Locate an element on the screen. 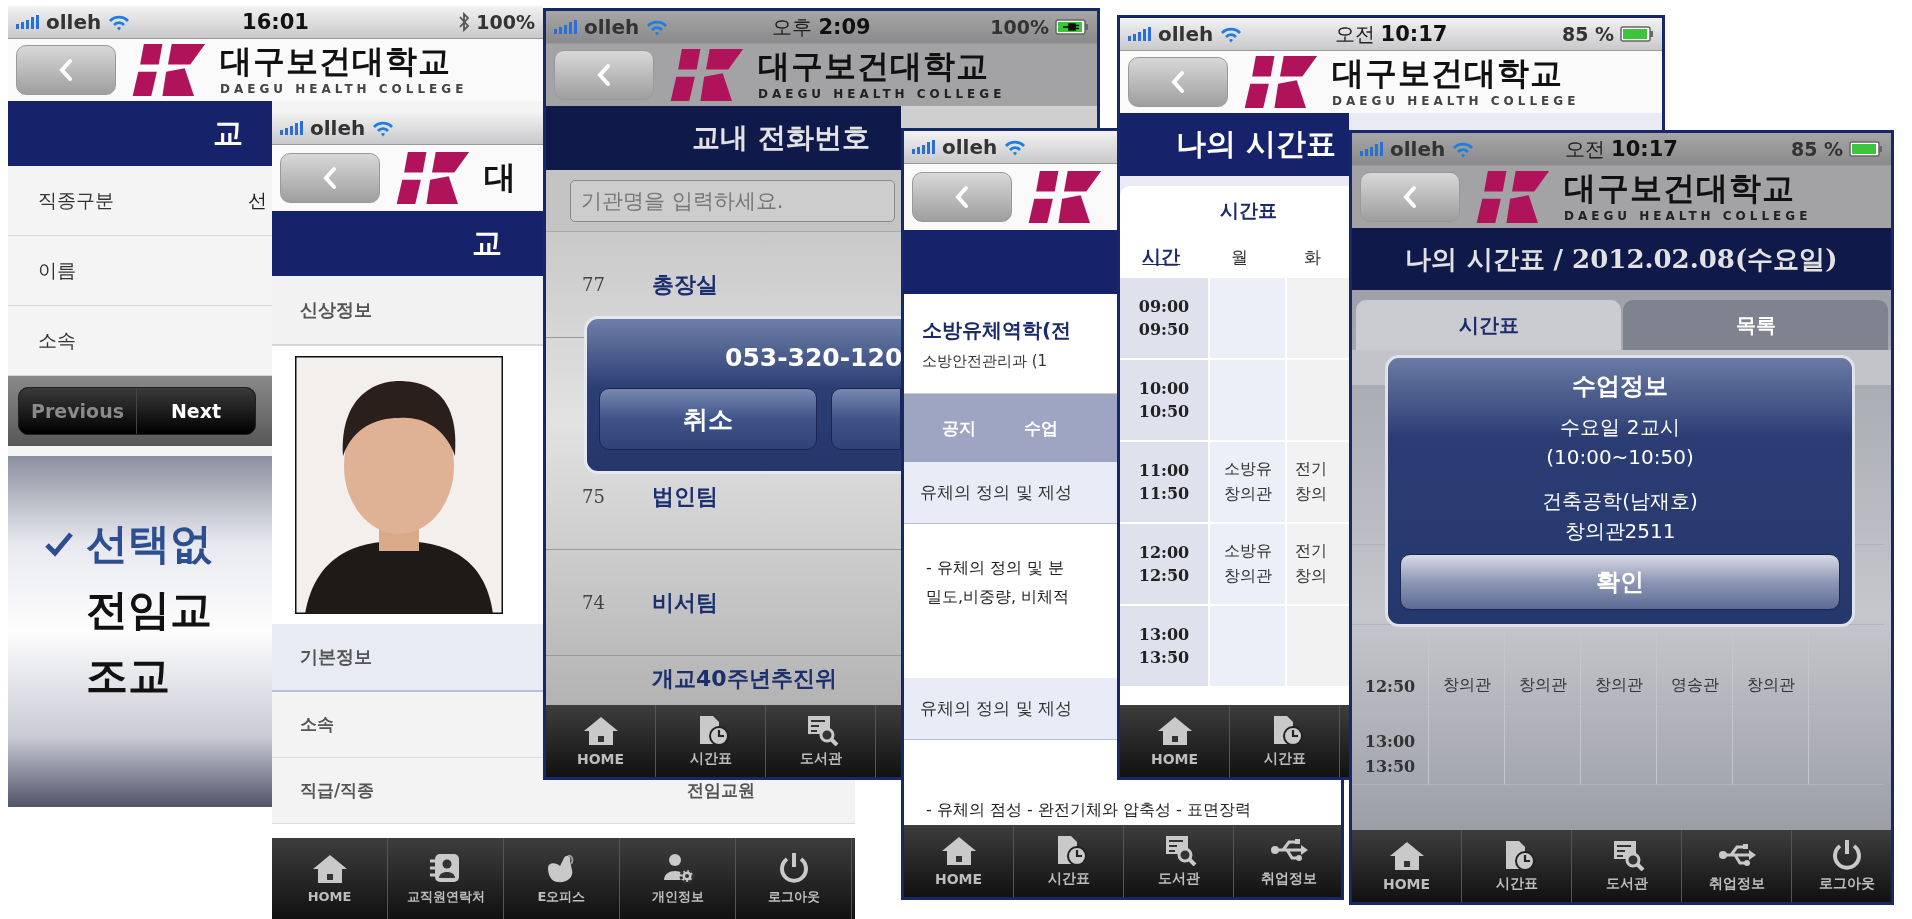 The image size is (1912, 919). field-label: 직급/직종 is located at coordinates (337, 790).